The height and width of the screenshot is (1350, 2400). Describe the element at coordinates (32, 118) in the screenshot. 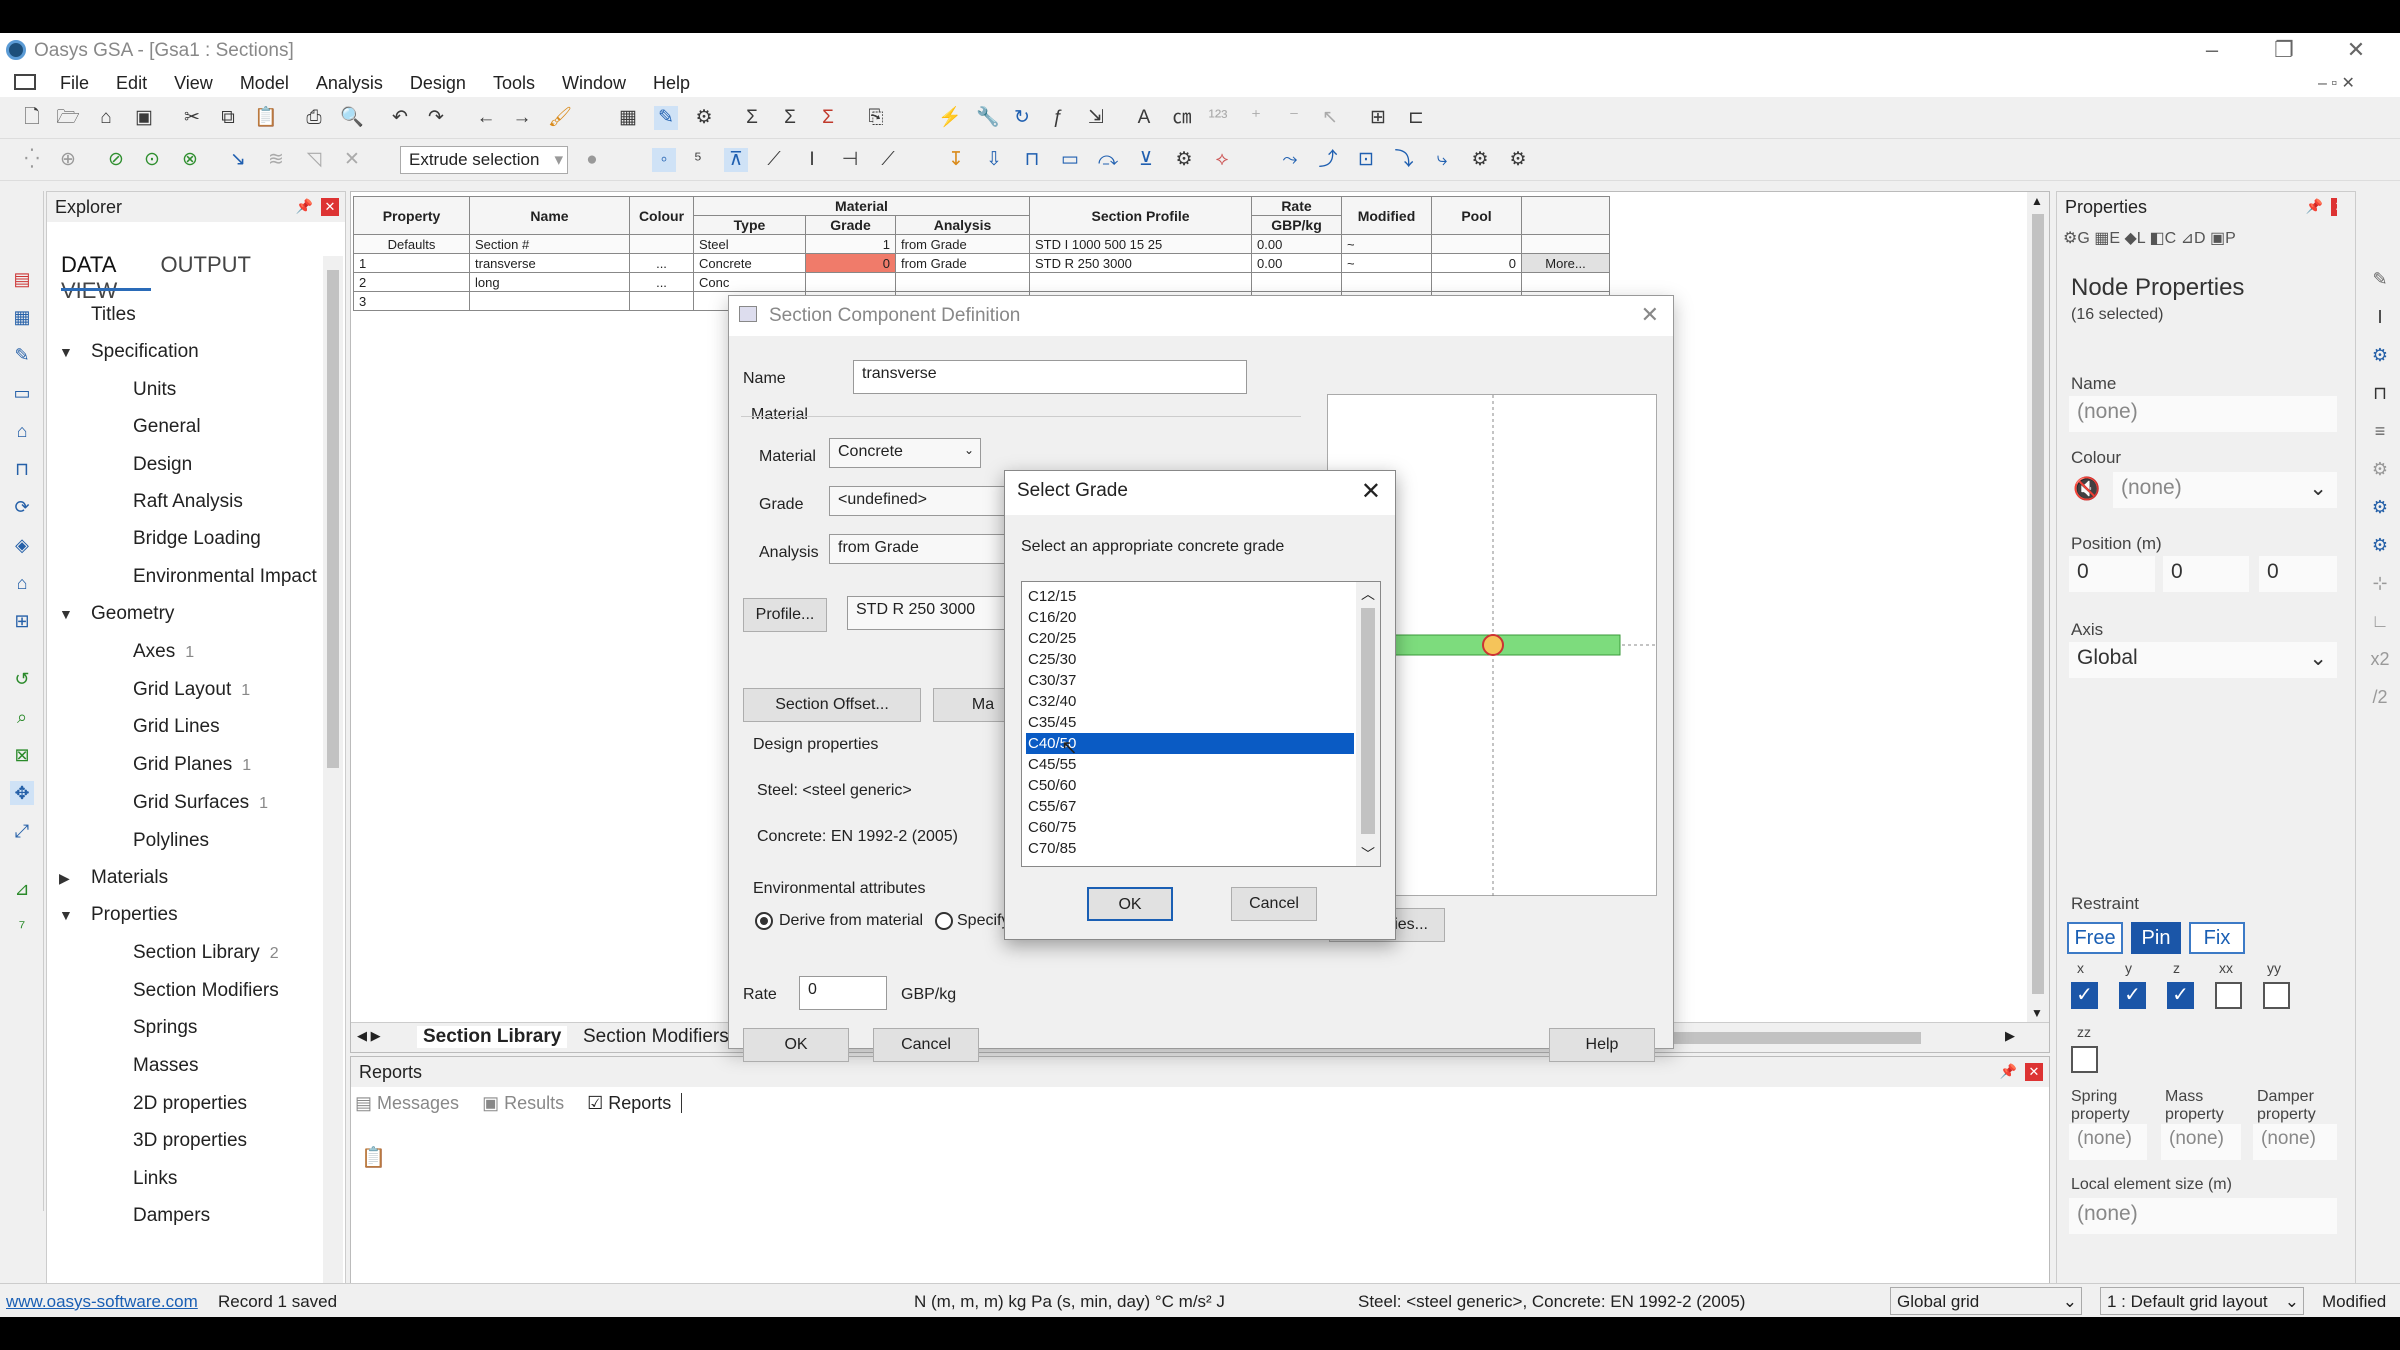

I see `new-file-icon: 🗋` at that location.